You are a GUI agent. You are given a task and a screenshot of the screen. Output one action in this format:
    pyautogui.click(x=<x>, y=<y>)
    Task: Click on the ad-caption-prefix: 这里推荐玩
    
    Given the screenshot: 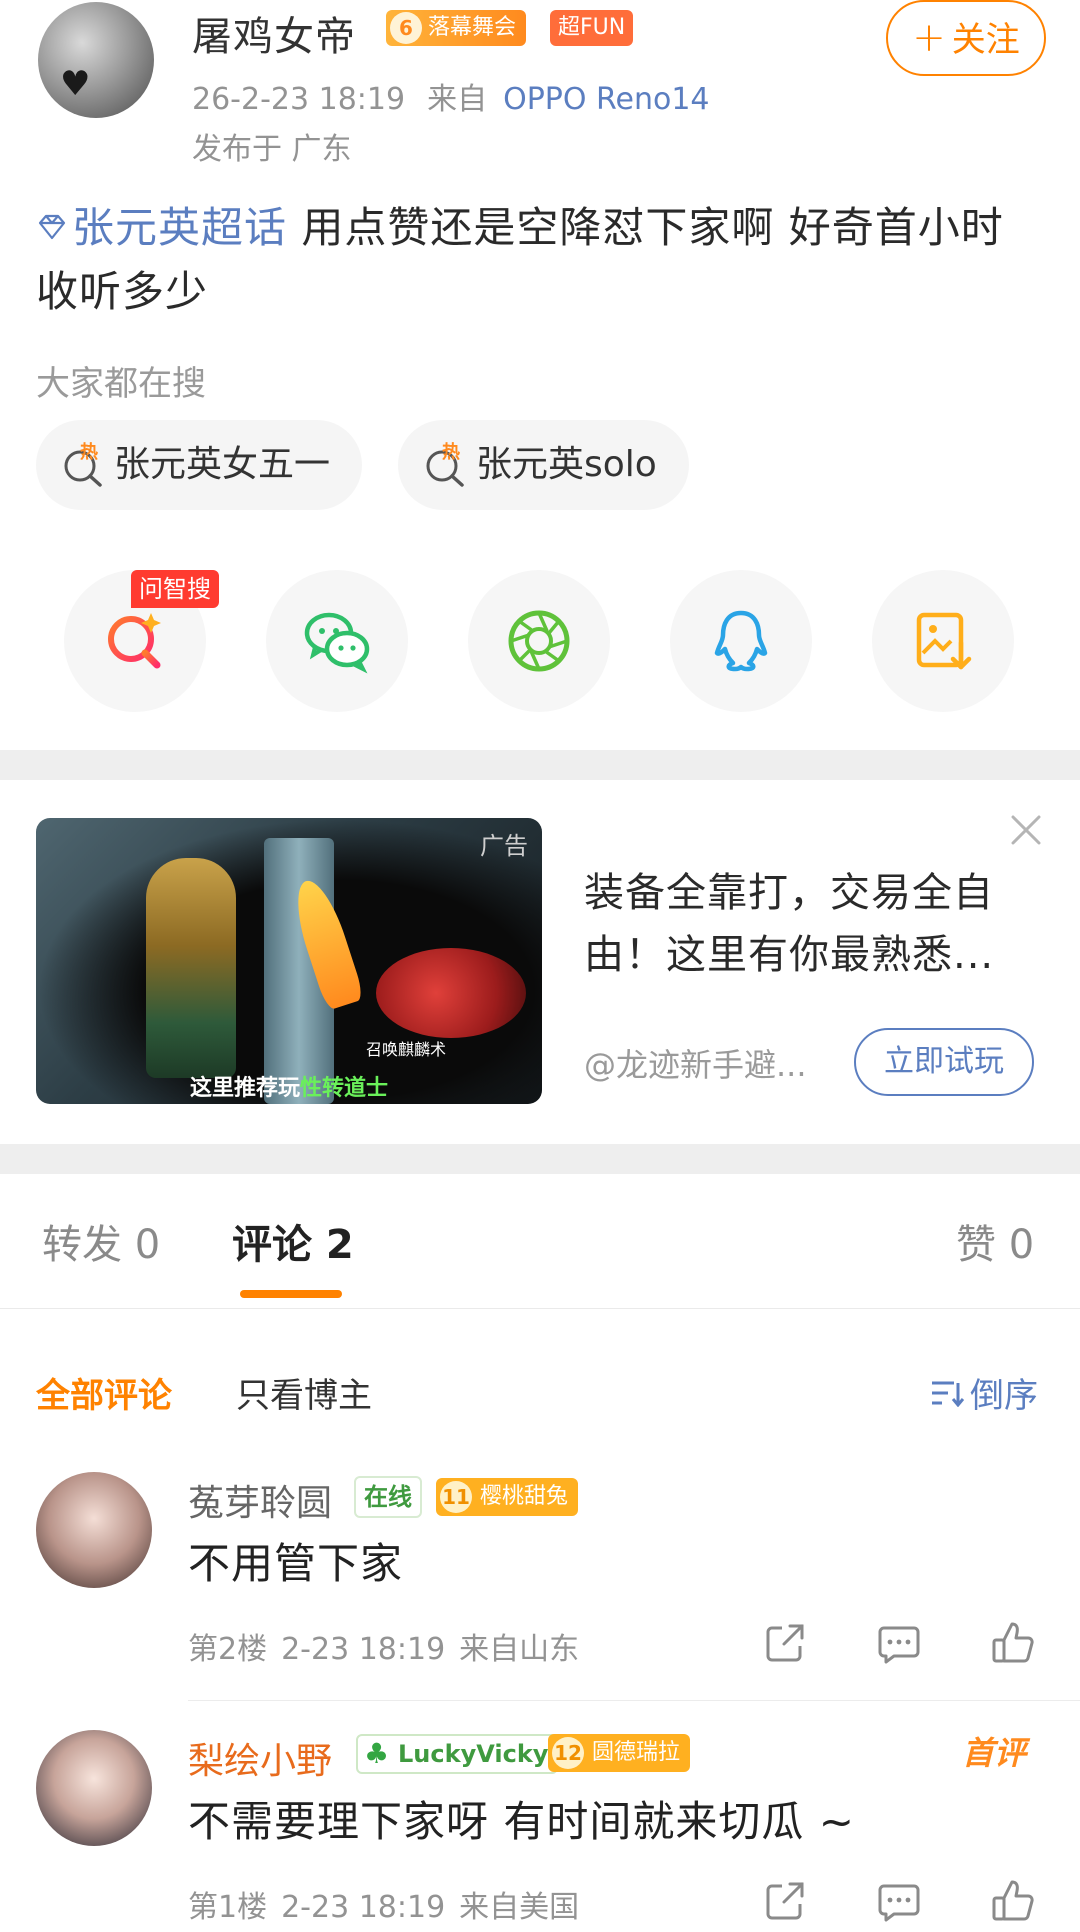 What is the action you would take?
    pyautogui.click(x=245, y=1088)
    